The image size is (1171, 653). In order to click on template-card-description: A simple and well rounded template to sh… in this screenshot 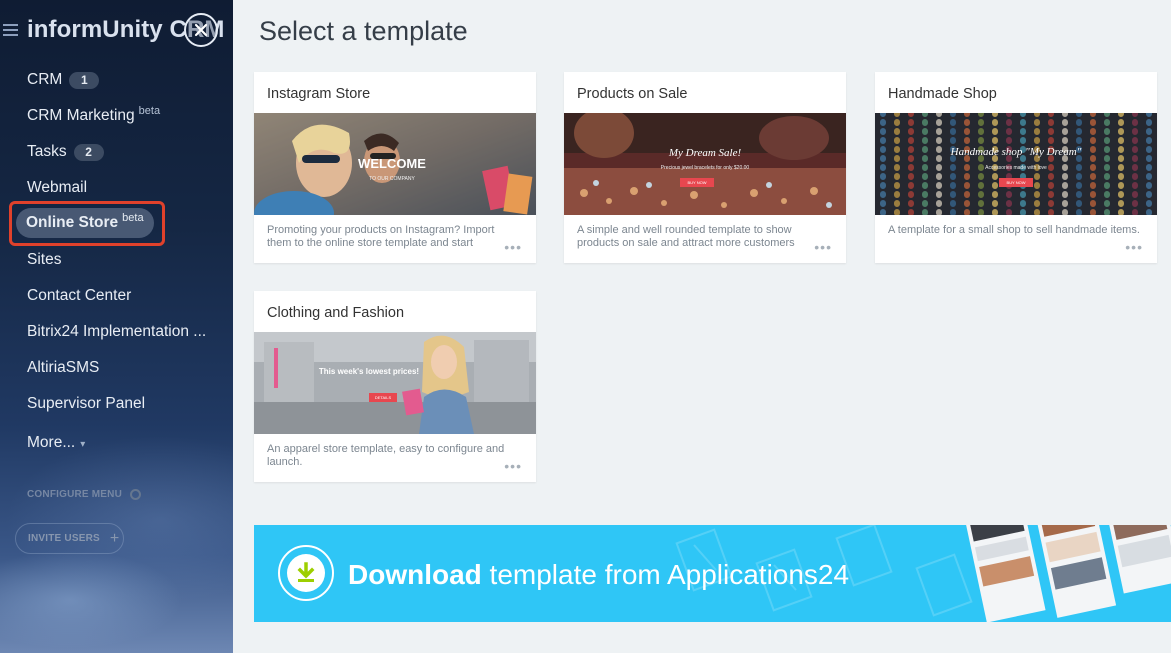, I will do `click(686, 236)`.